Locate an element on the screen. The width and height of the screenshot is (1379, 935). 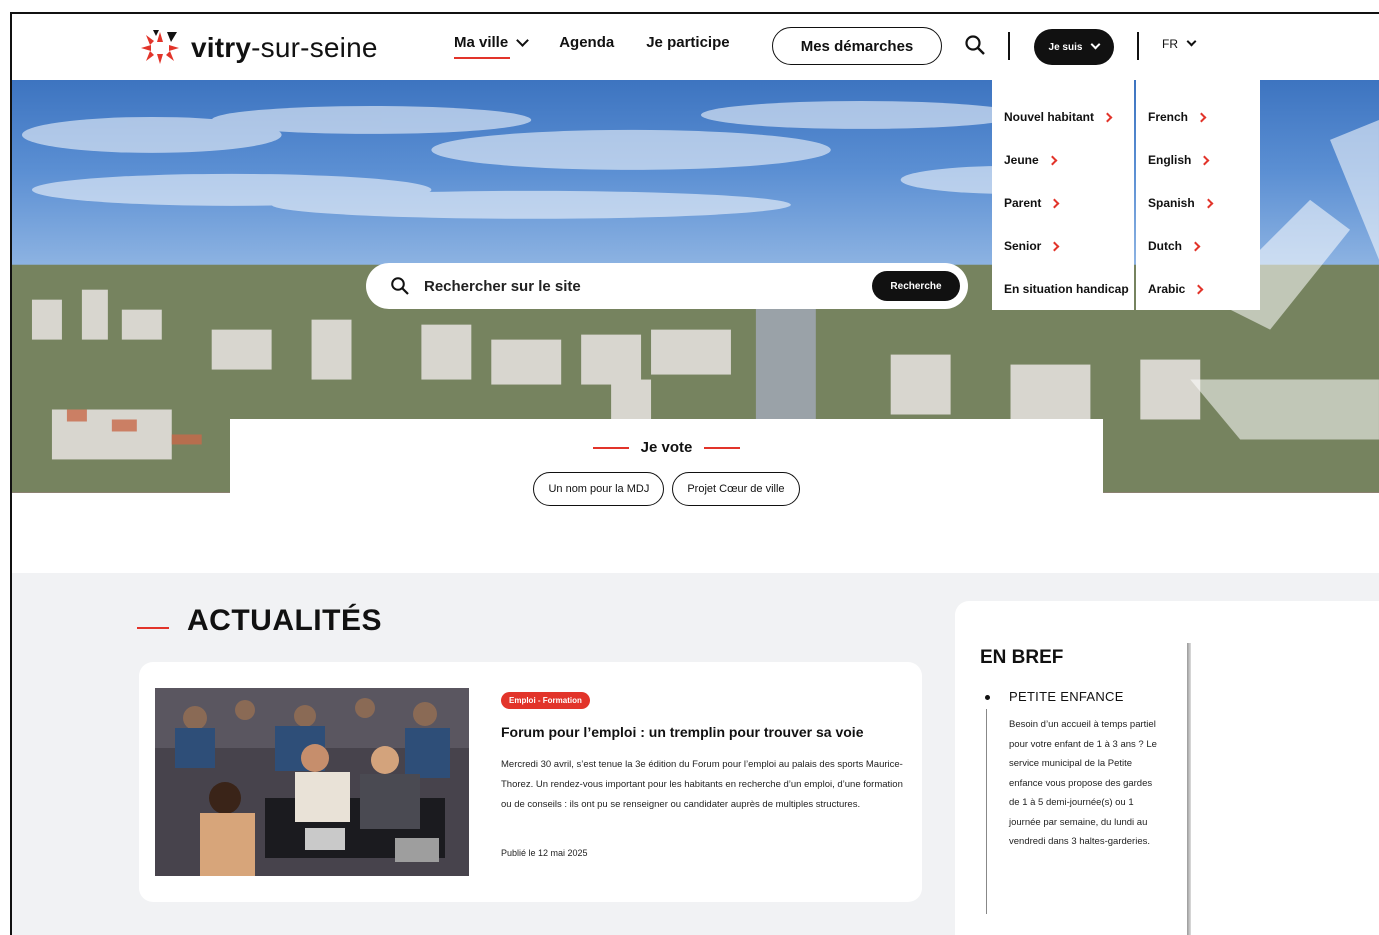
vote-option-coeur-de-ville-button: Projet Cœur de ville is located at coordinates (736, 489).